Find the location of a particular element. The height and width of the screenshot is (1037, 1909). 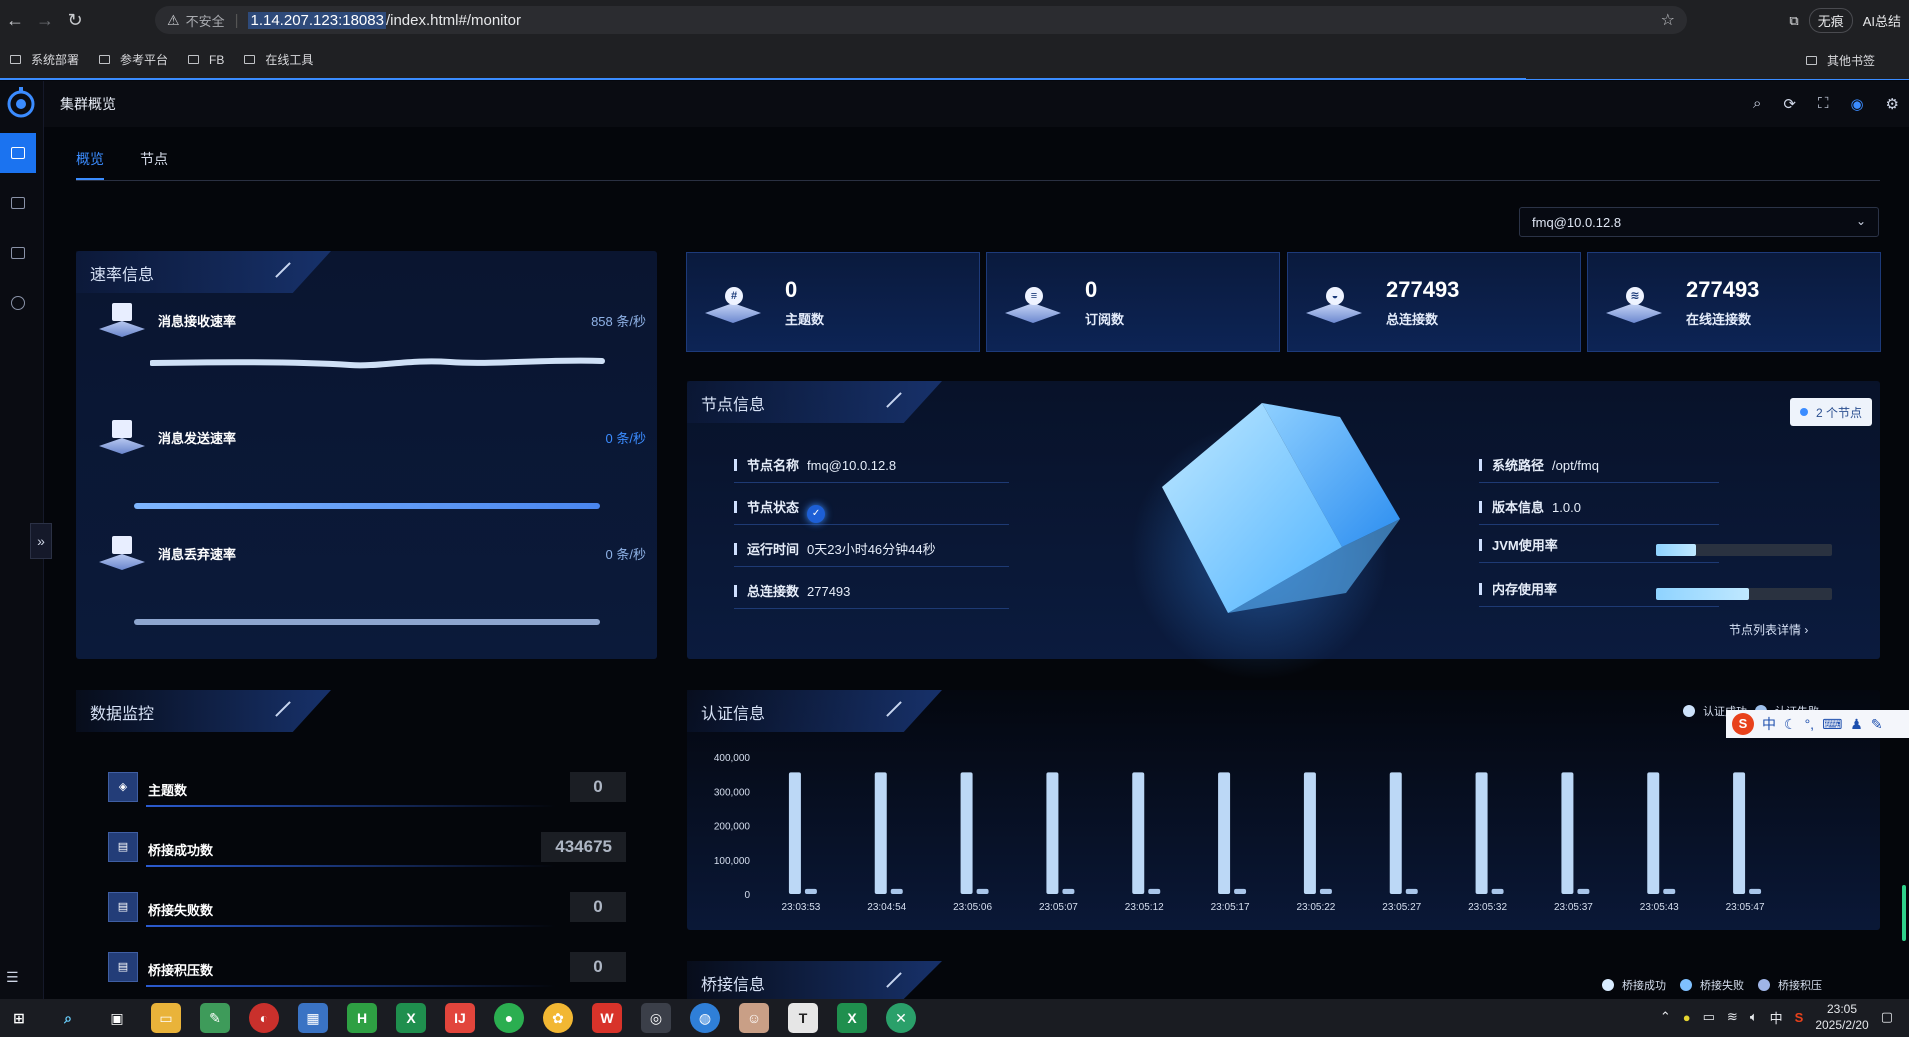

ai-summary-button: AI总结 is located at coordinates (1882, 20).